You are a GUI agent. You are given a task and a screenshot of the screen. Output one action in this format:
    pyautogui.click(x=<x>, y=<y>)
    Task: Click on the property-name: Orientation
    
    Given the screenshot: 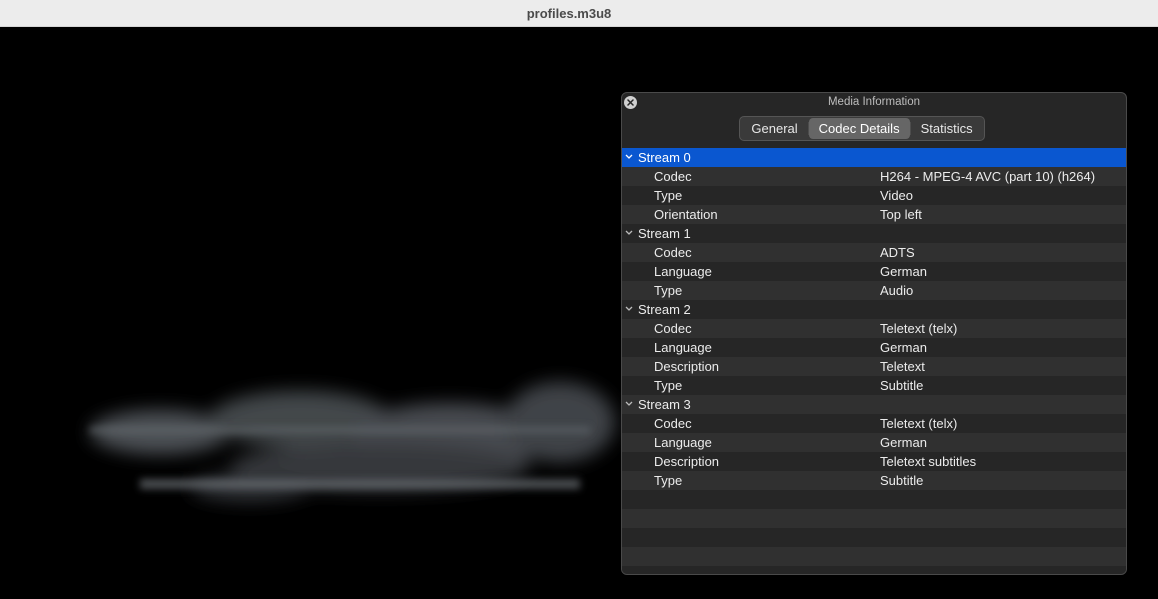 What is the action you would take?
    pyautogui.click(x=686, y=214)
    